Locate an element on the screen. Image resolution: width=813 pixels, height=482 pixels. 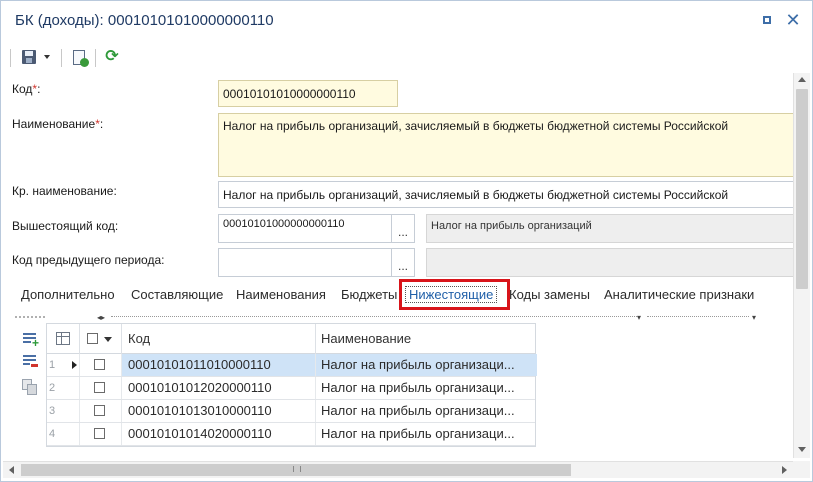
save-dropdown-button is located at coordinates (47, 57).